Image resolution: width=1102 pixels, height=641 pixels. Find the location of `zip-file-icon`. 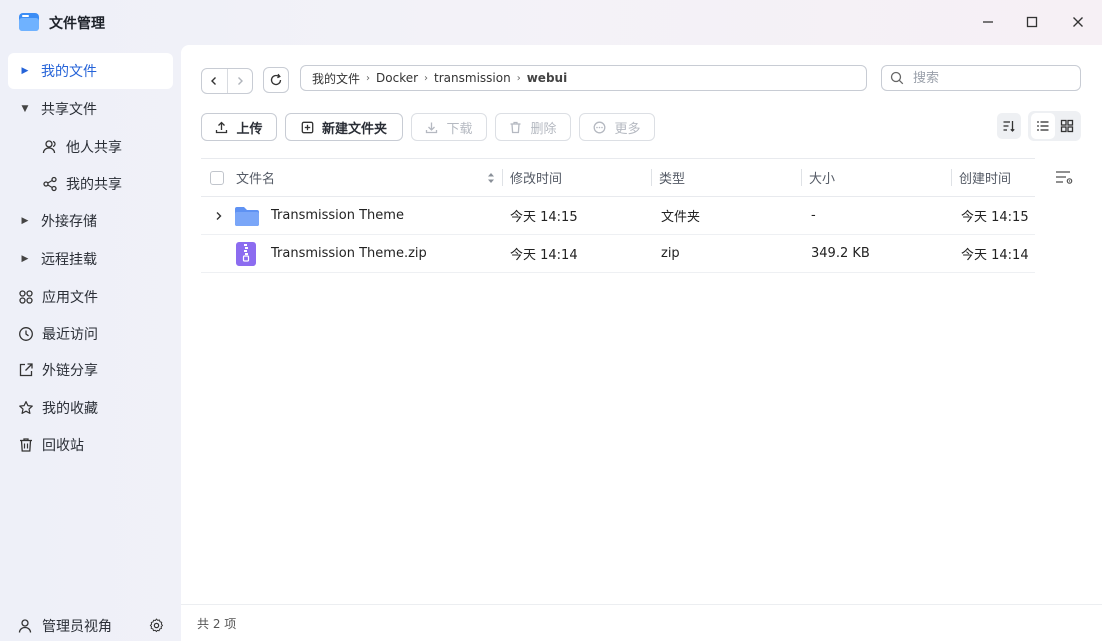

zip-file-icon is located at coordinates (246, 253).